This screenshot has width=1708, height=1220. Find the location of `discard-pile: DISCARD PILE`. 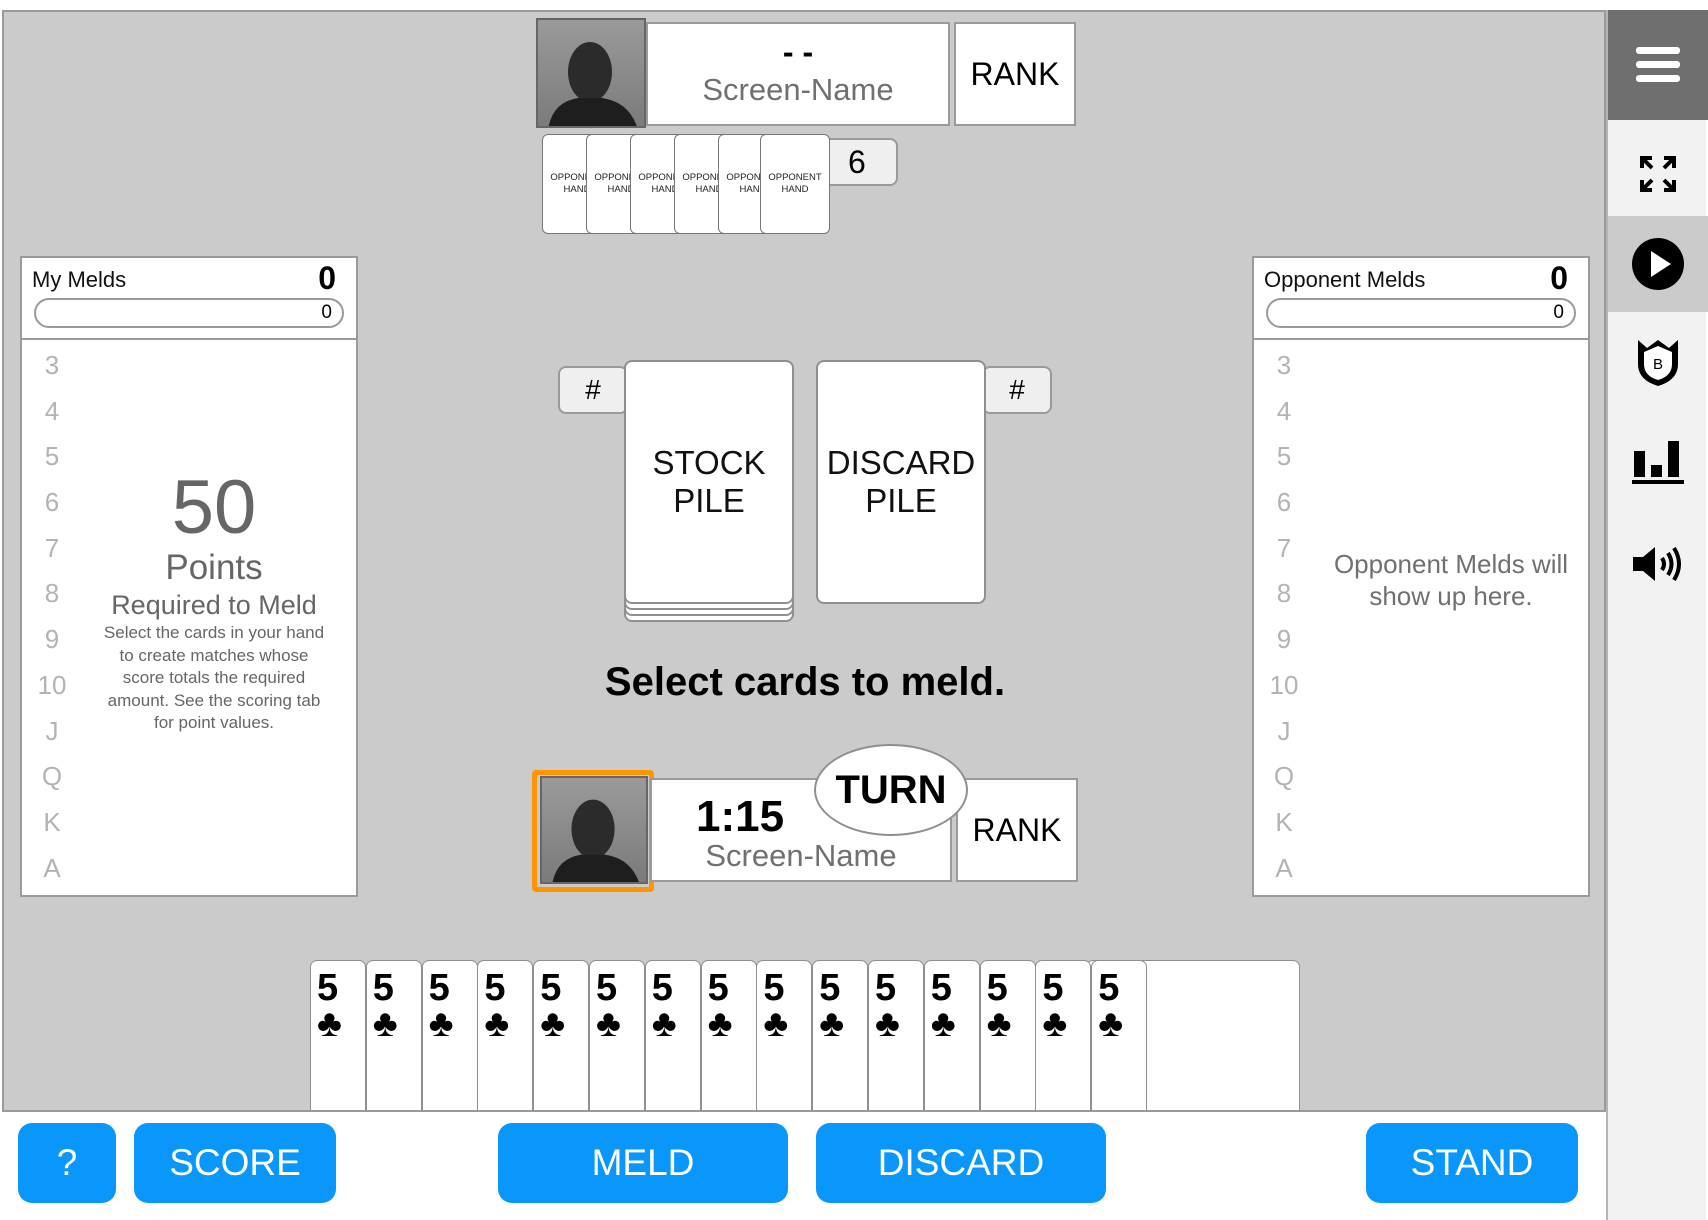

discard-pile: DISCARD PILE is located at coordinates (901, 482).